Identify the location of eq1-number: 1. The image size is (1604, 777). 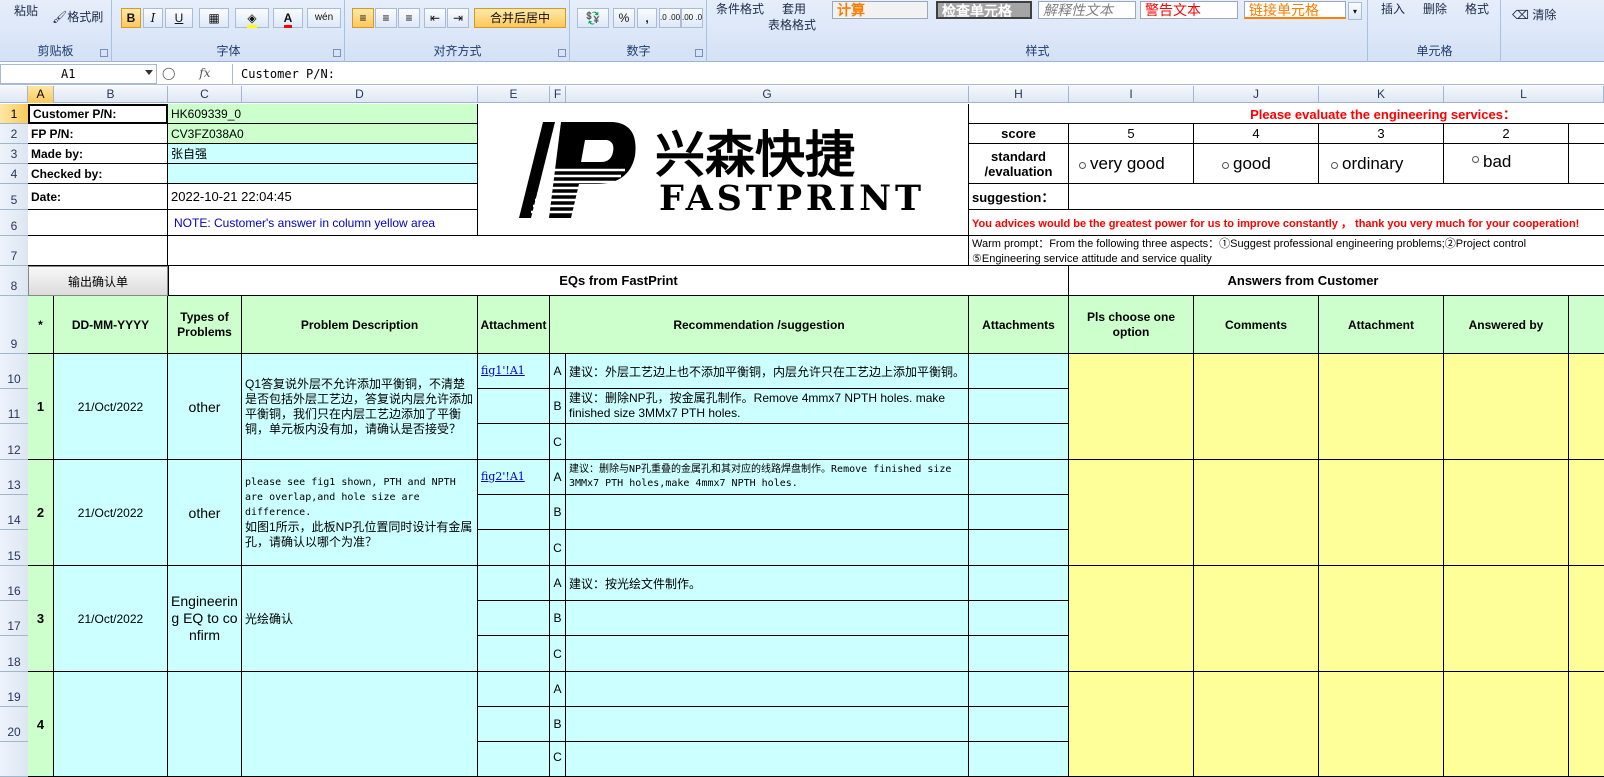
(41, 407).